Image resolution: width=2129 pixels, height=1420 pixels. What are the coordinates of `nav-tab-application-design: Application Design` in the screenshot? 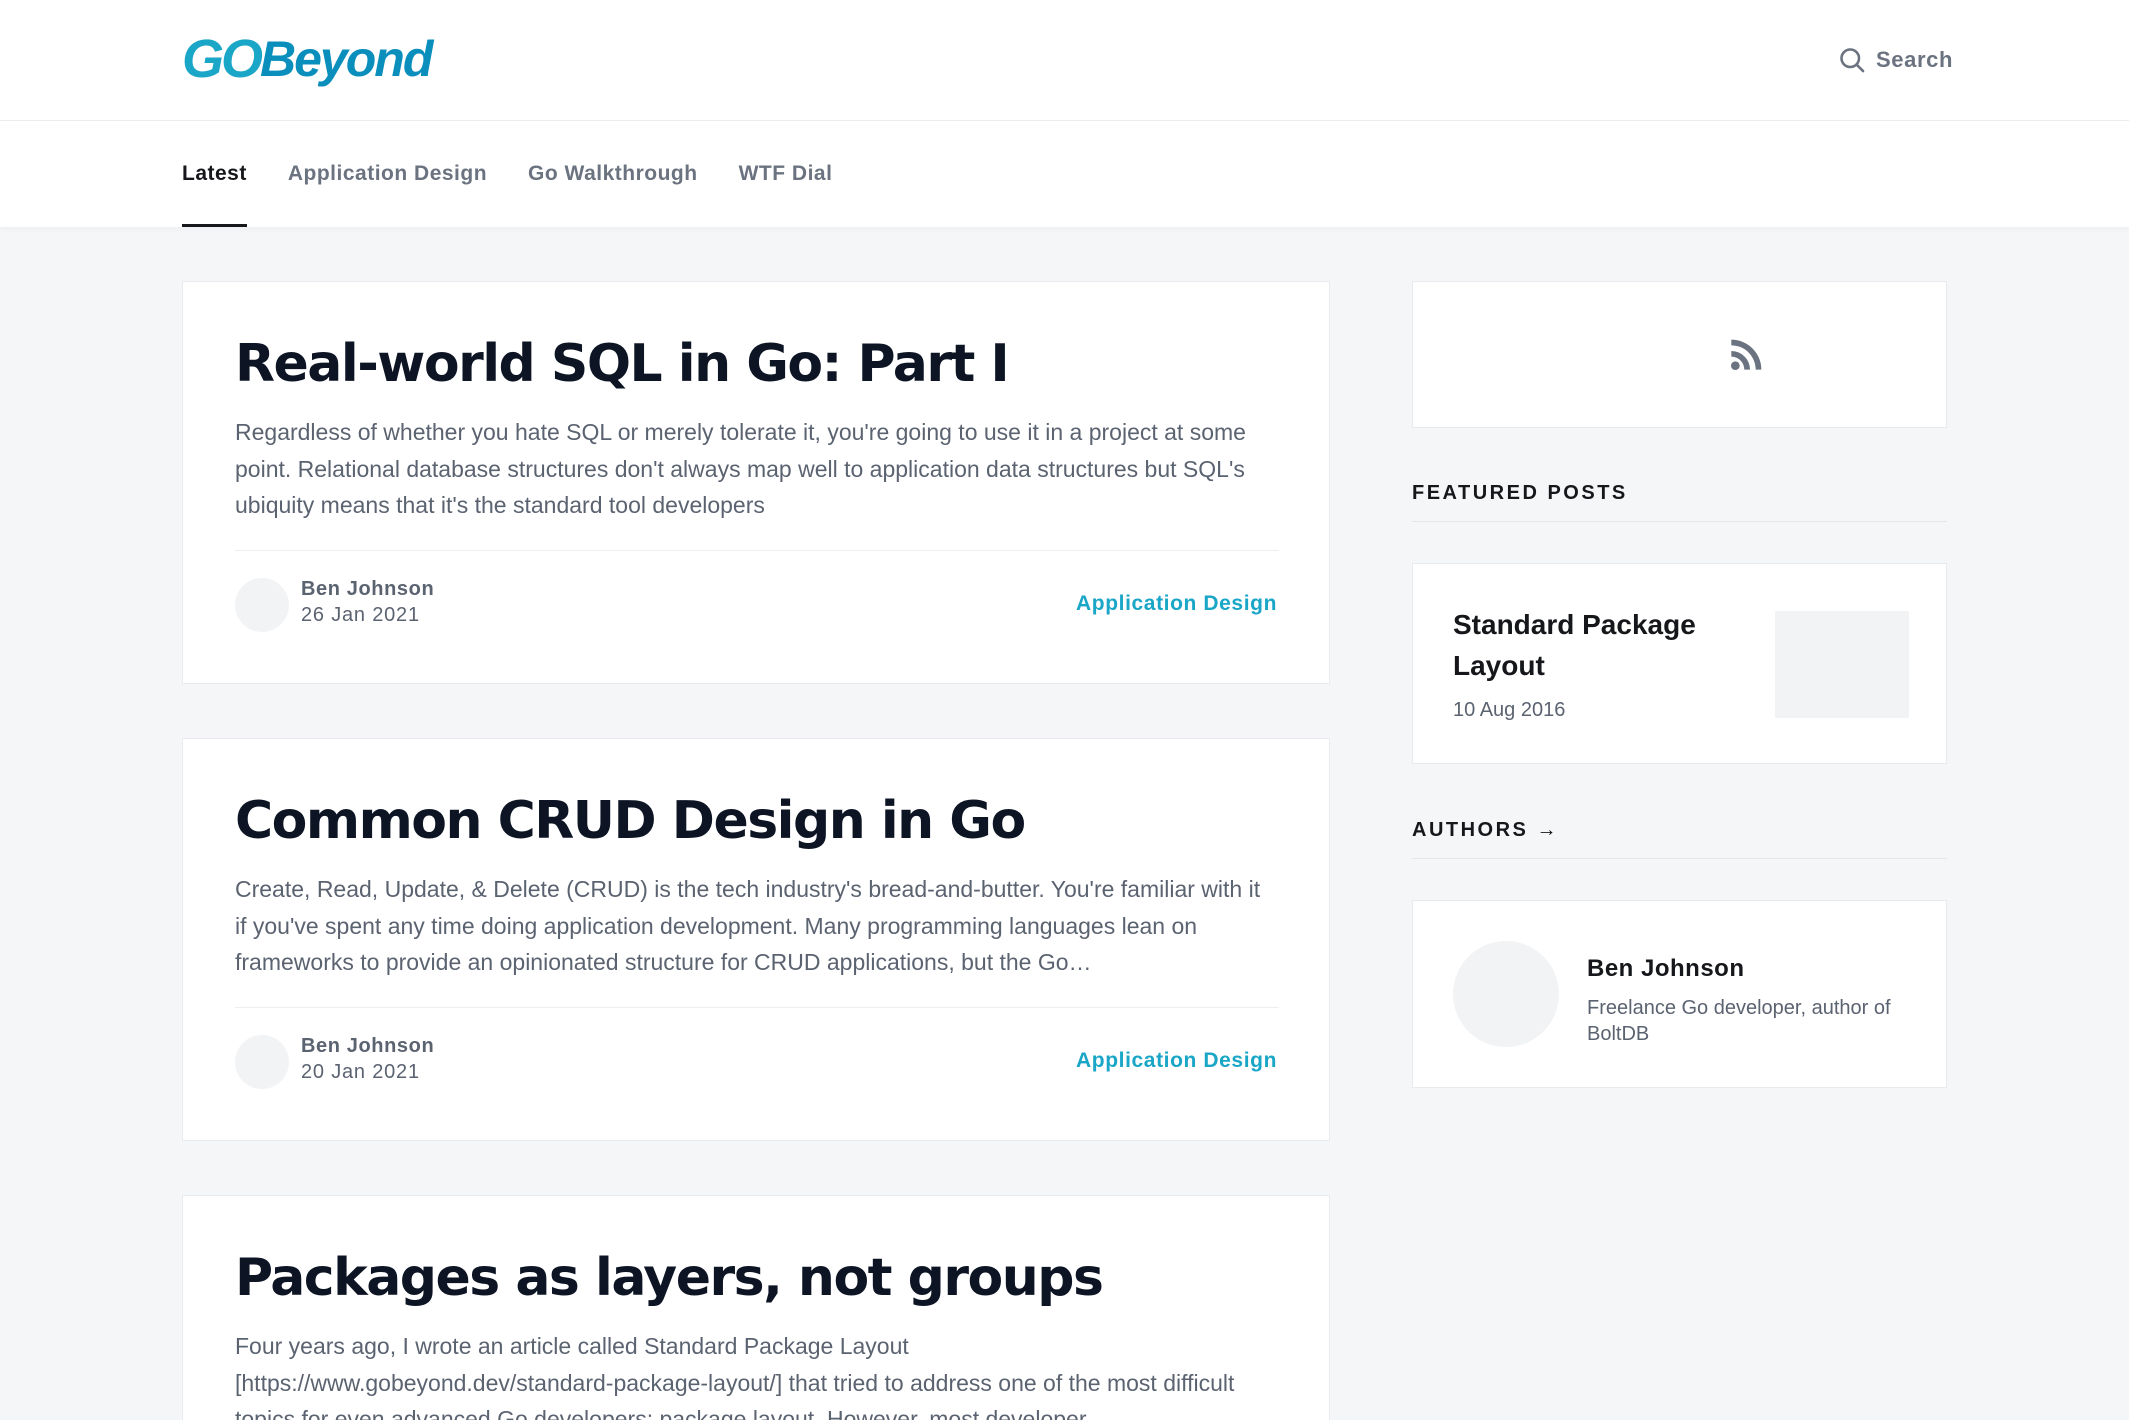 It's located at (387, 174).